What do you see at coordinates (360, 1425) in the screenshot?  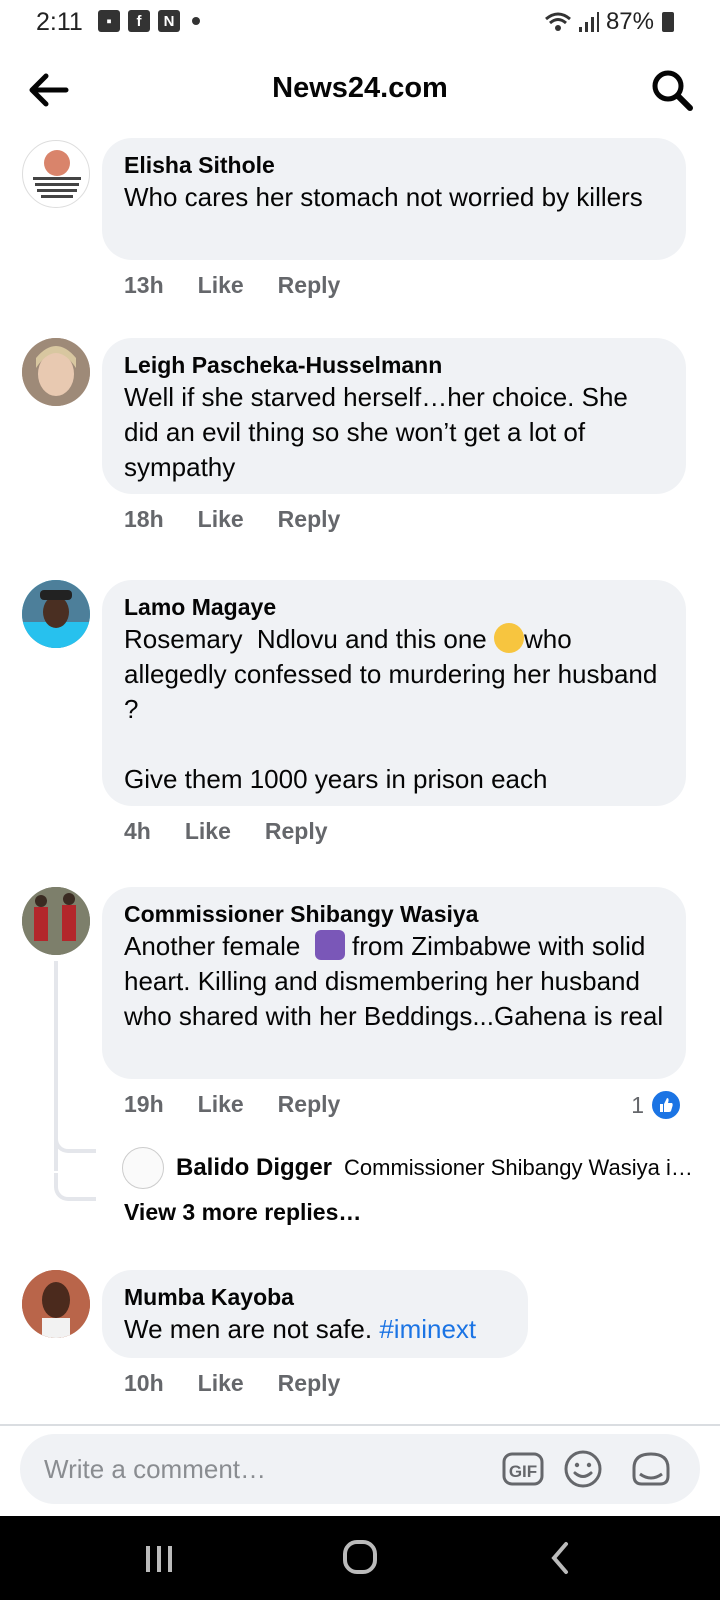 I see `composer-divider` at bounding box center [360, 1425].